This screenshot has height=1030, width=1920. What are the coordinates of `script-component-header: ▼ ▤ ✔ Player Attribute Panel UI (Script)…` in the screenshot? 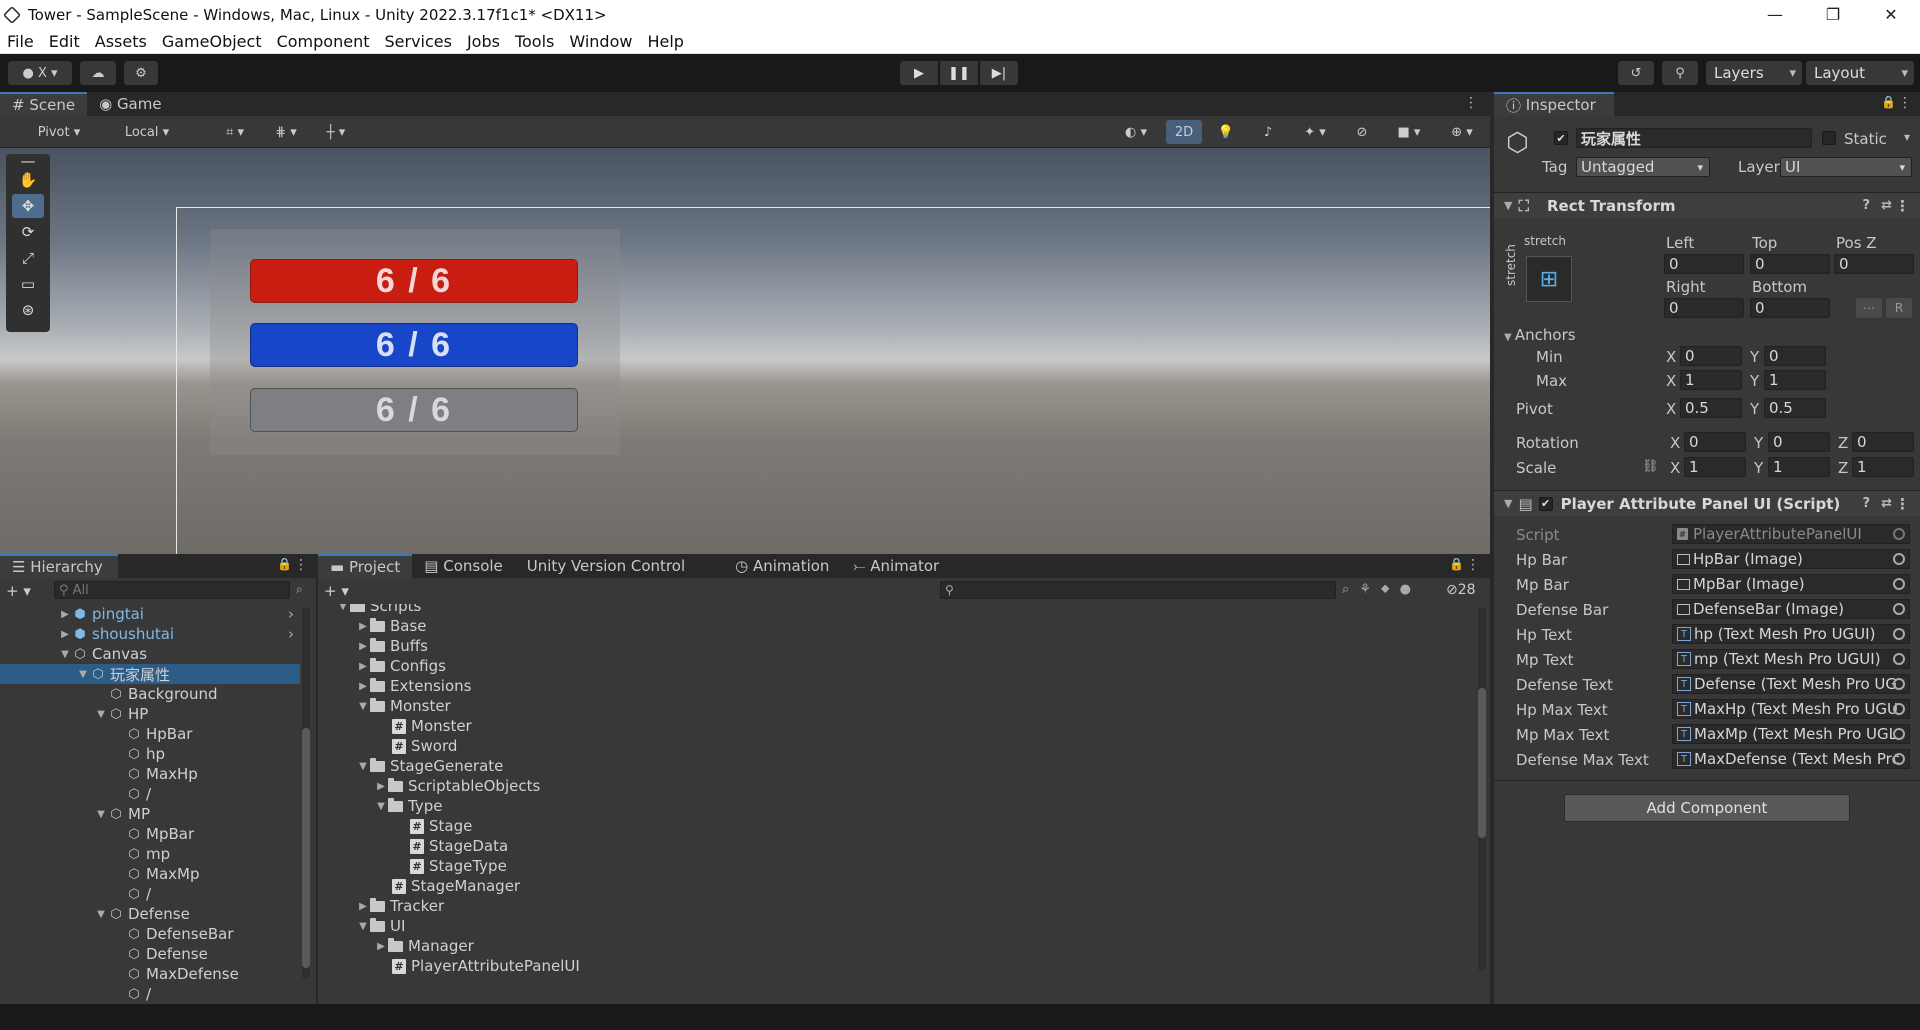 It's located at (1707, 503).